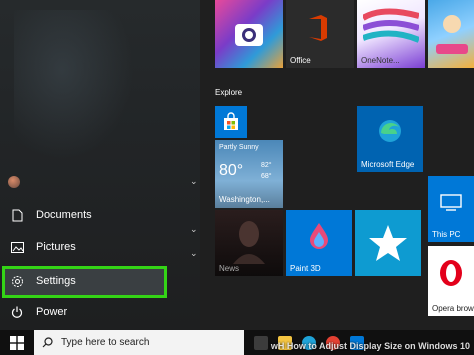  Describe the element at coordinates (56, 281) in the screenshot. I see `menu-item-label: Settings` at that location.